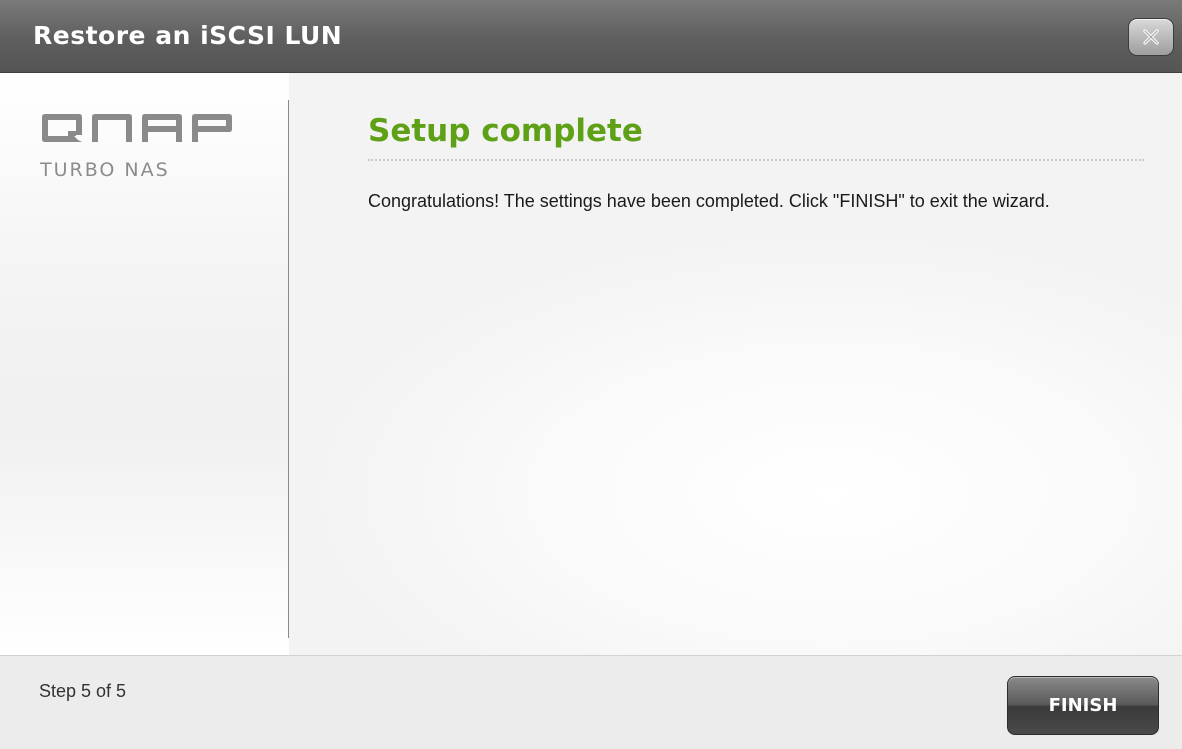  Describe the element at coordinates (591, 702) in the screenshot. I see `wizard-footer: Step 5 of 5 FINISH` at that location.